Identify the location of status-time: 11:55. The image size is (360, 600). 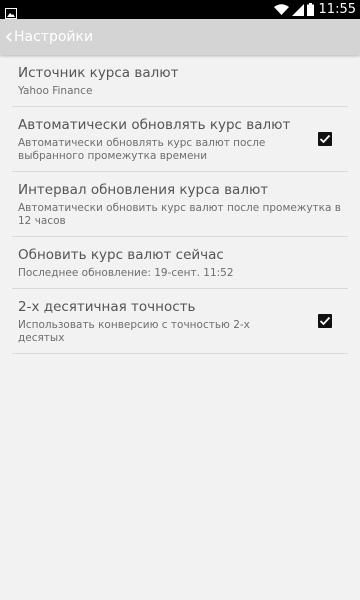
(337, 9).